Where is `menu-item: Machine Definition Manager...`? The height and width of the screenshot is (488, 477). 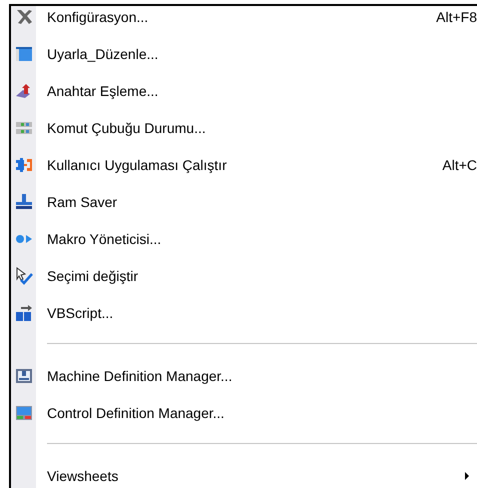 menu-item: Machine Definition Manager... is located at coordinates (244, 375).